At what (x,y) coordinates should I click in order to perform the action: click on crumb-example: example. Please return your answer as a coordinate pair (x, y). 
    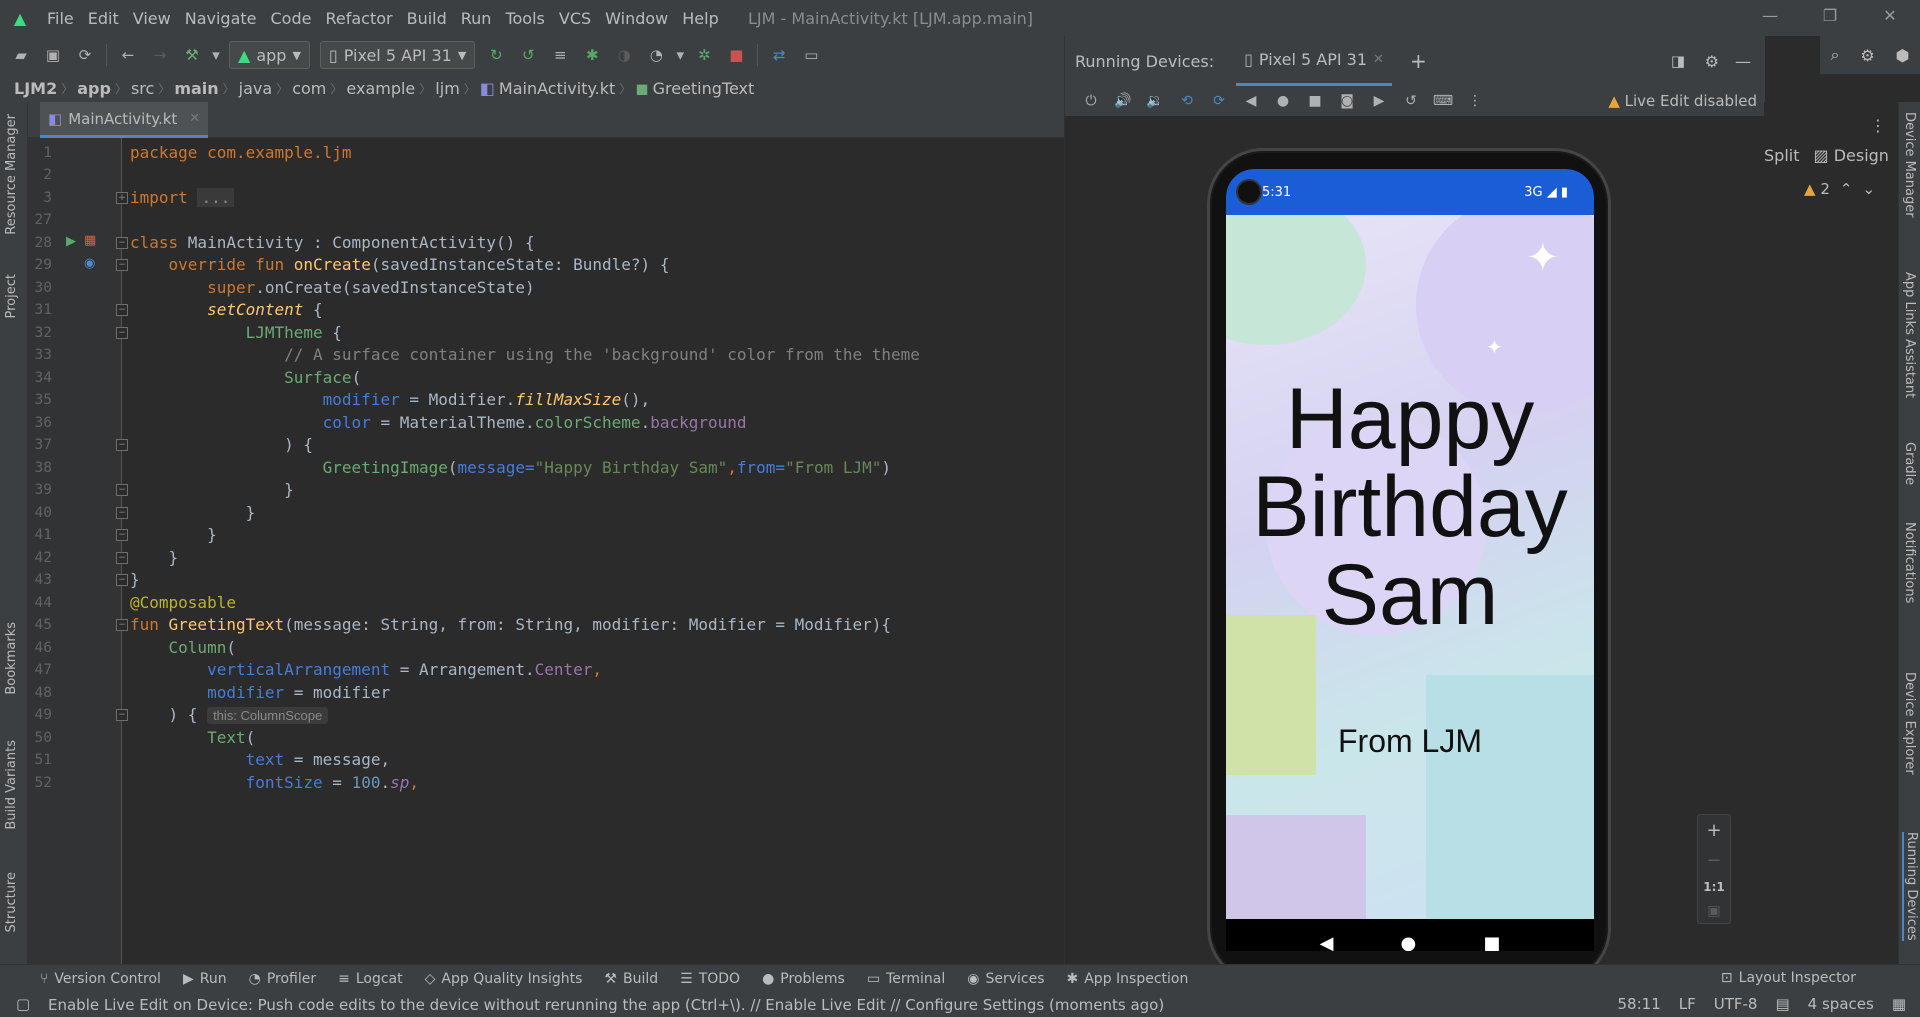
    Looking at the image, I should click on (380, 88).